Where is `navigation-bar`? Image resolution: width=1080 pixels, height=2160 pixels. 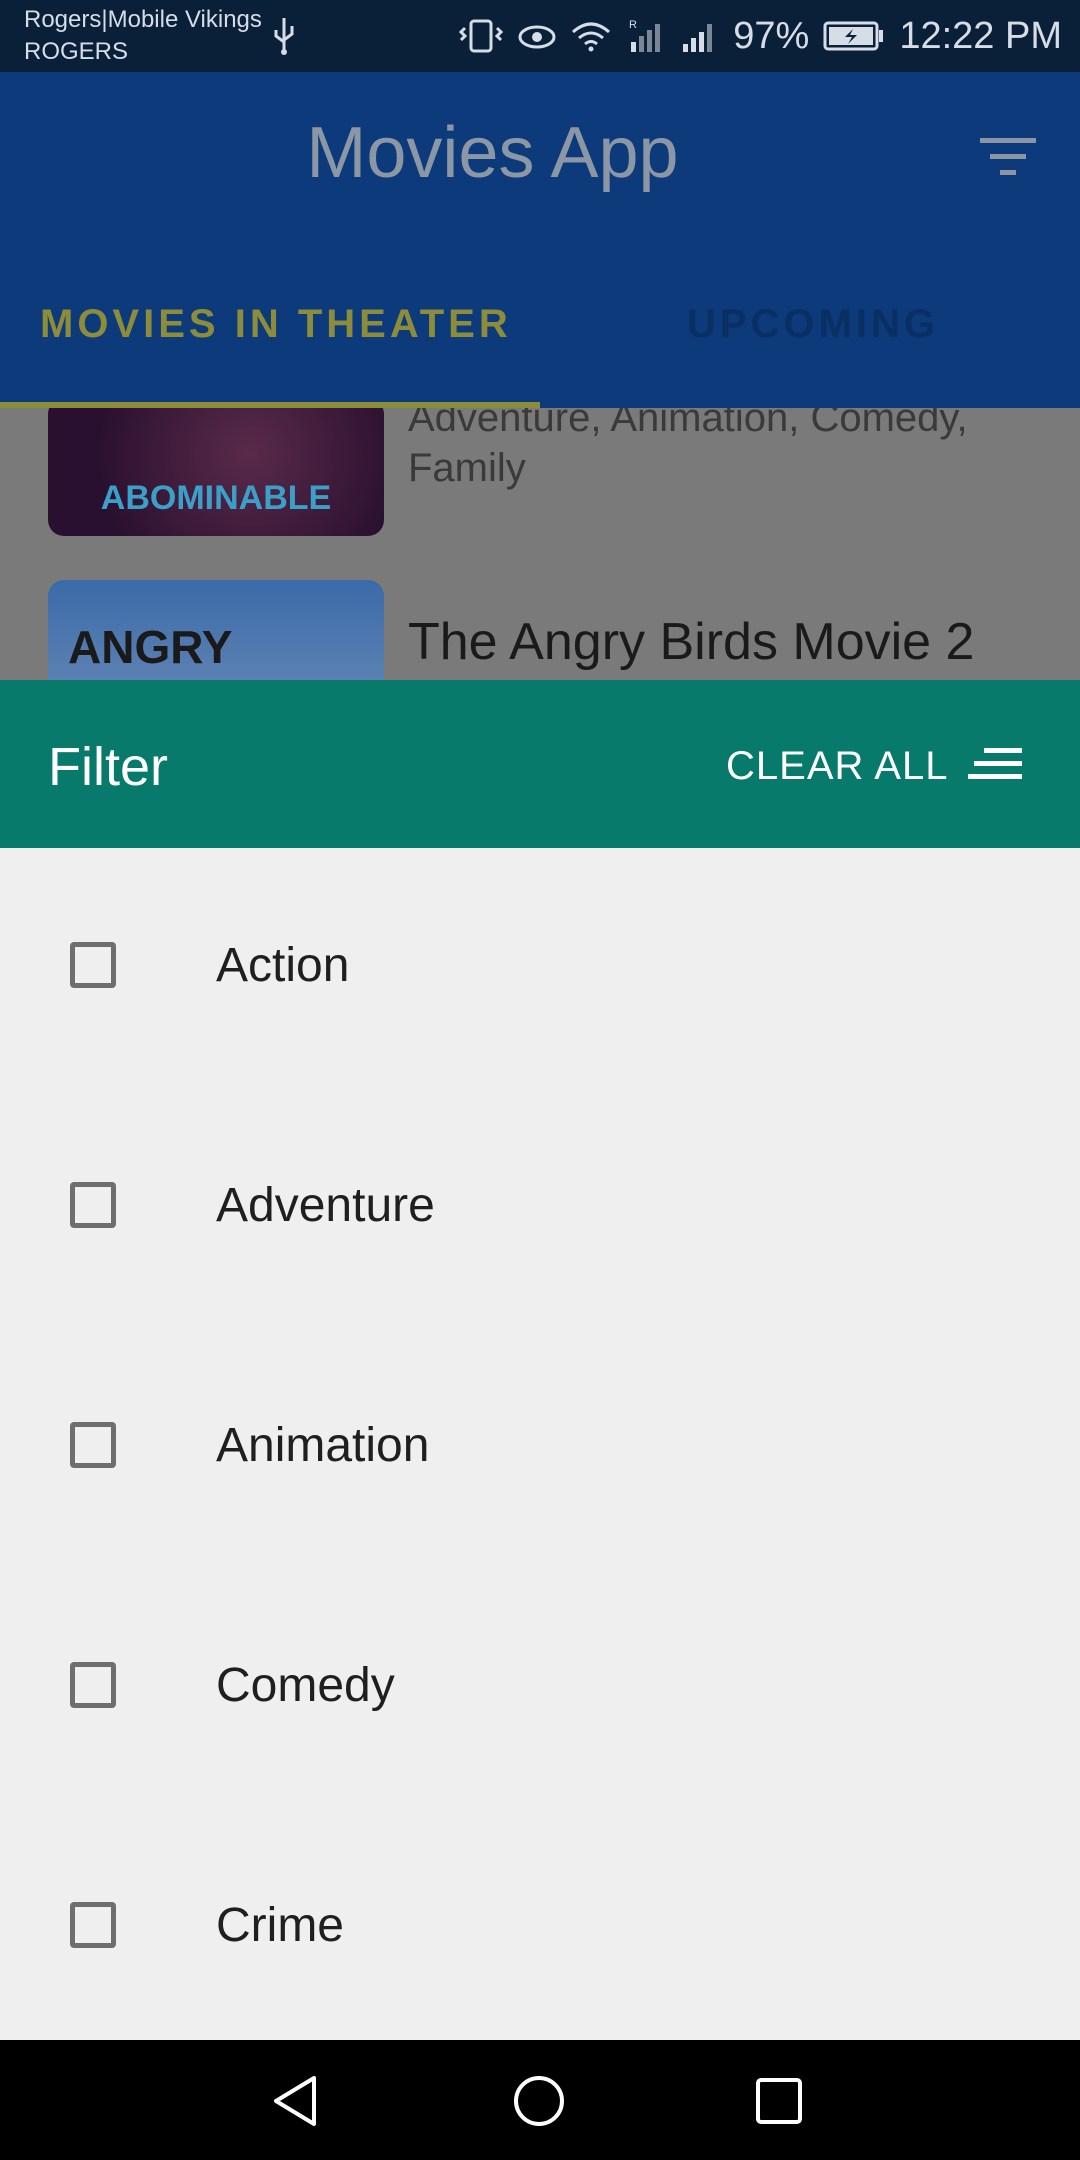
navigation-bar is located at coordinates (540, 2100).